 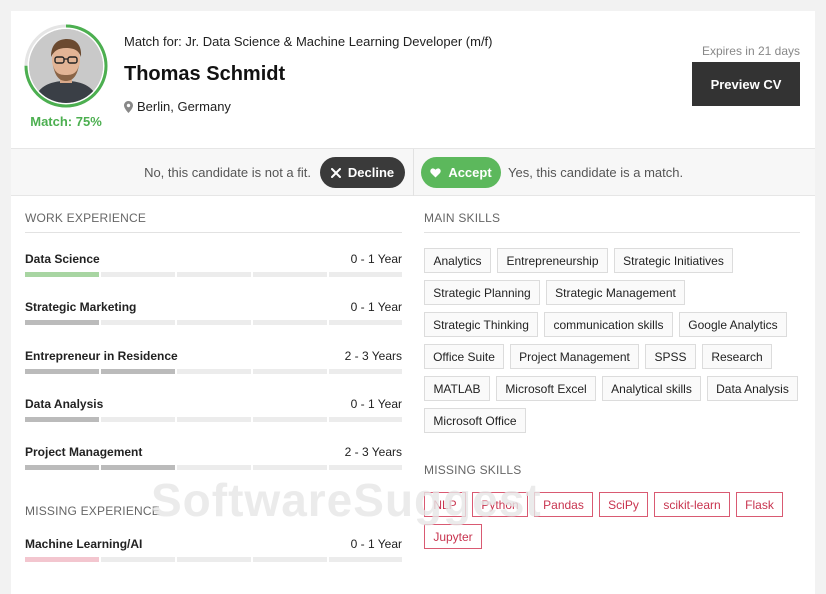 I want to click on missing-skill-chip: Jupyter, so click(x=453, y=536).